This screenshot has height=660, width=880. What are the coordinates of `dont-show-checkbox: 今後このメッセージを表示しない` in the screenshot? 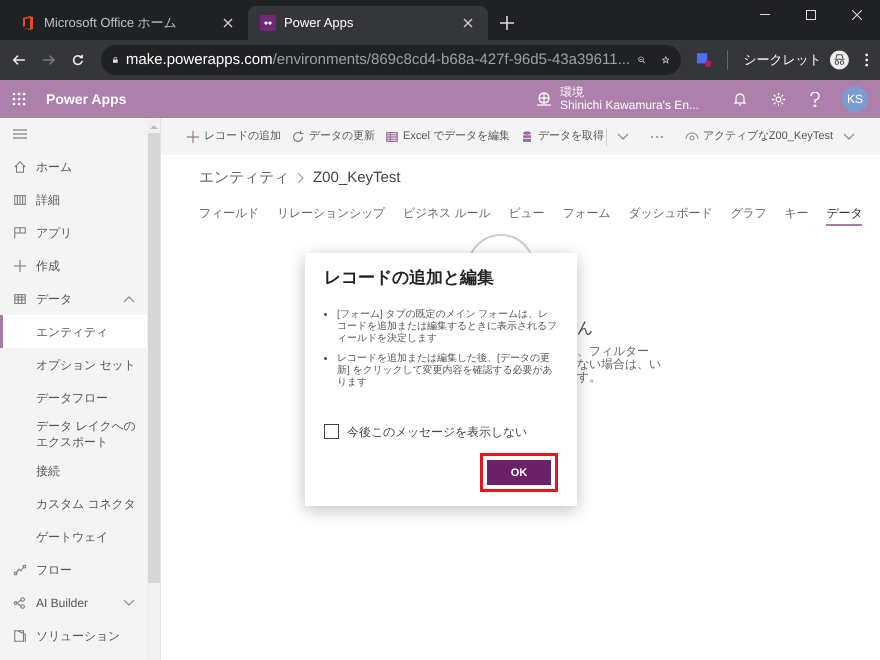 It's located at (441, 431).